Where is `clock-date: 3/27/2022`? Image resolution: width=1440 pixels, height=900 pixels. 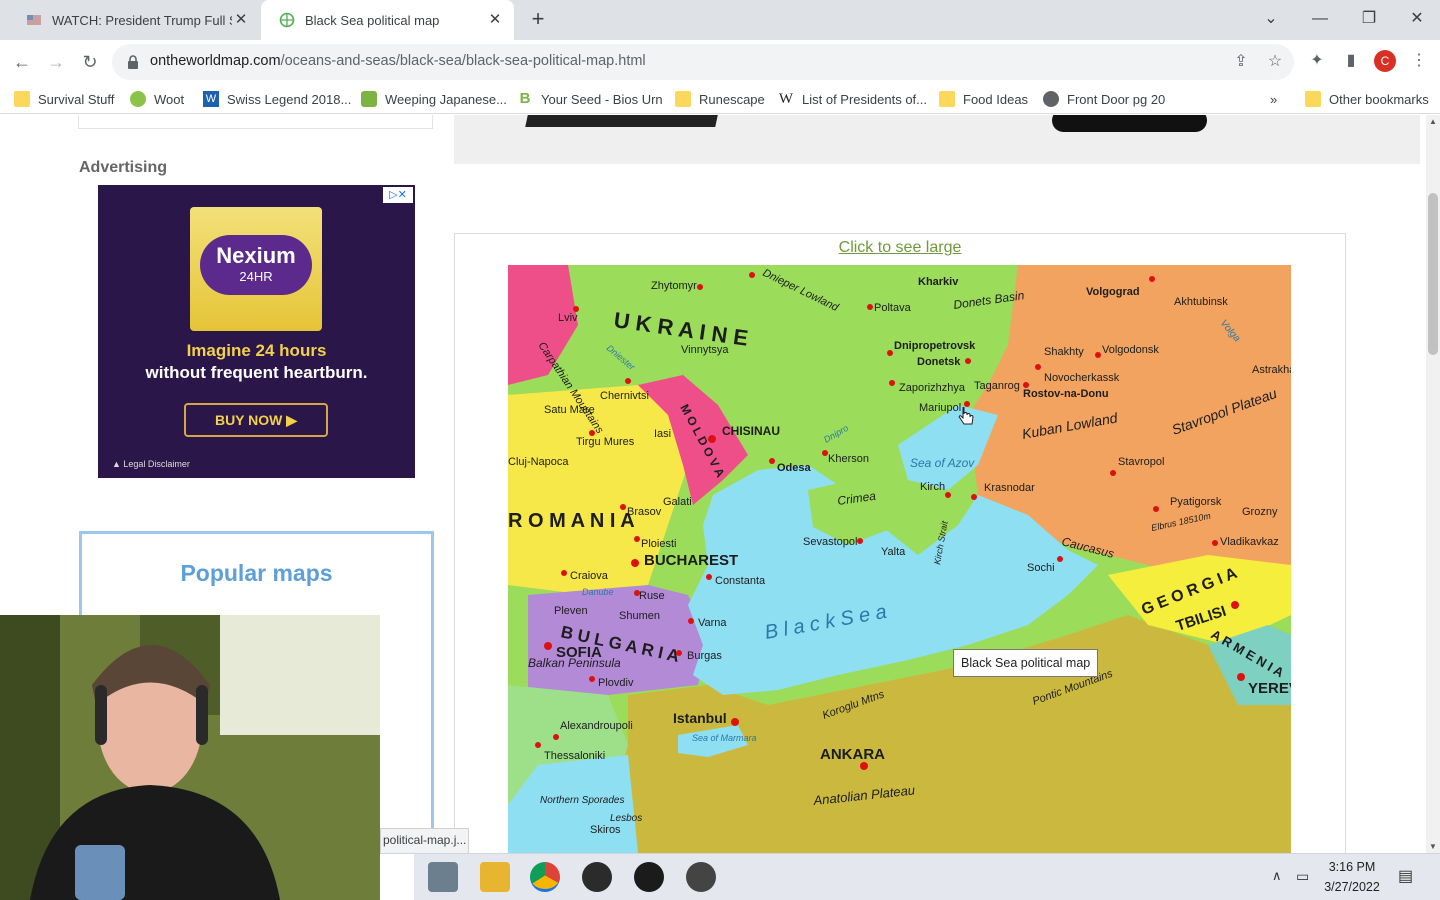 clock-date: 3/27/2022 is located at coordinates (1352, 887).